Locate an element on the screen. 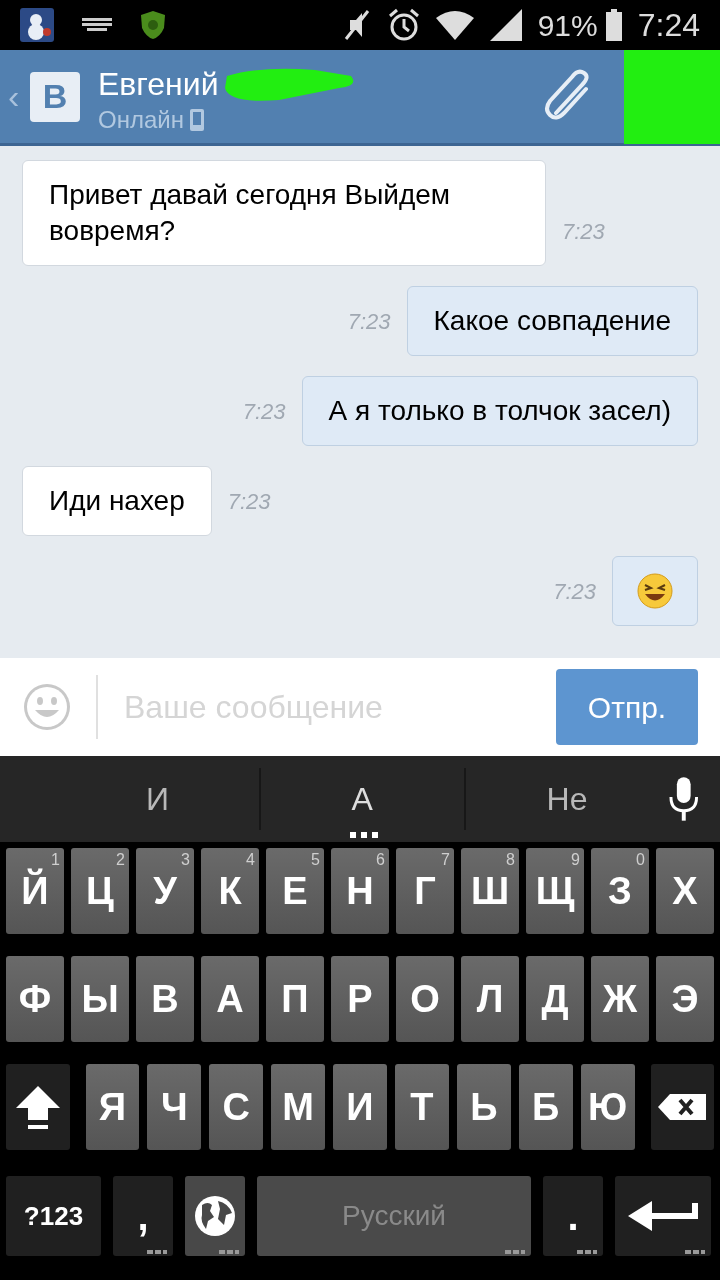 The width and height of the screenshot is (720, 1280). contact-name: Евгений is located at coordinates (158, 83).